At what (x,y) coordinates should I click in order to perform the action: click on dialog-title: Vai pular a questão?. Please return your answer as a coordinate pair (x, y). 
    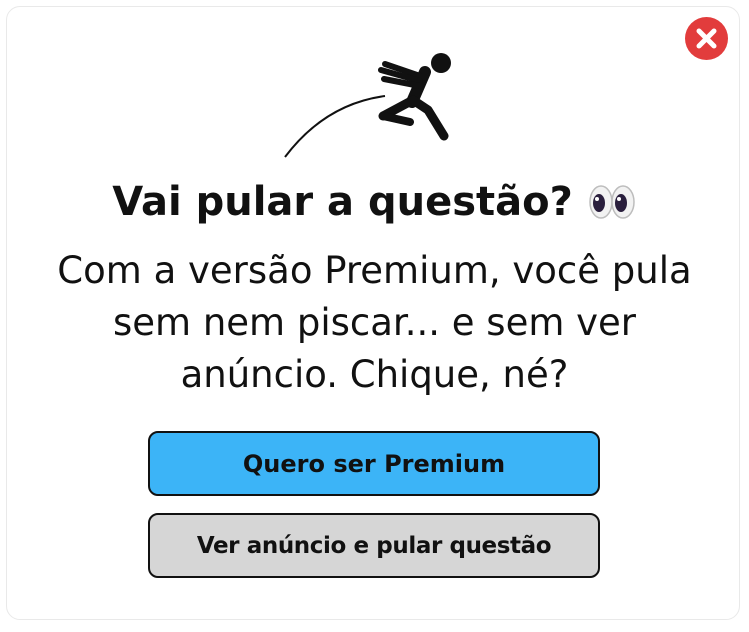
    Looking at the image, I should click on (342, 202).